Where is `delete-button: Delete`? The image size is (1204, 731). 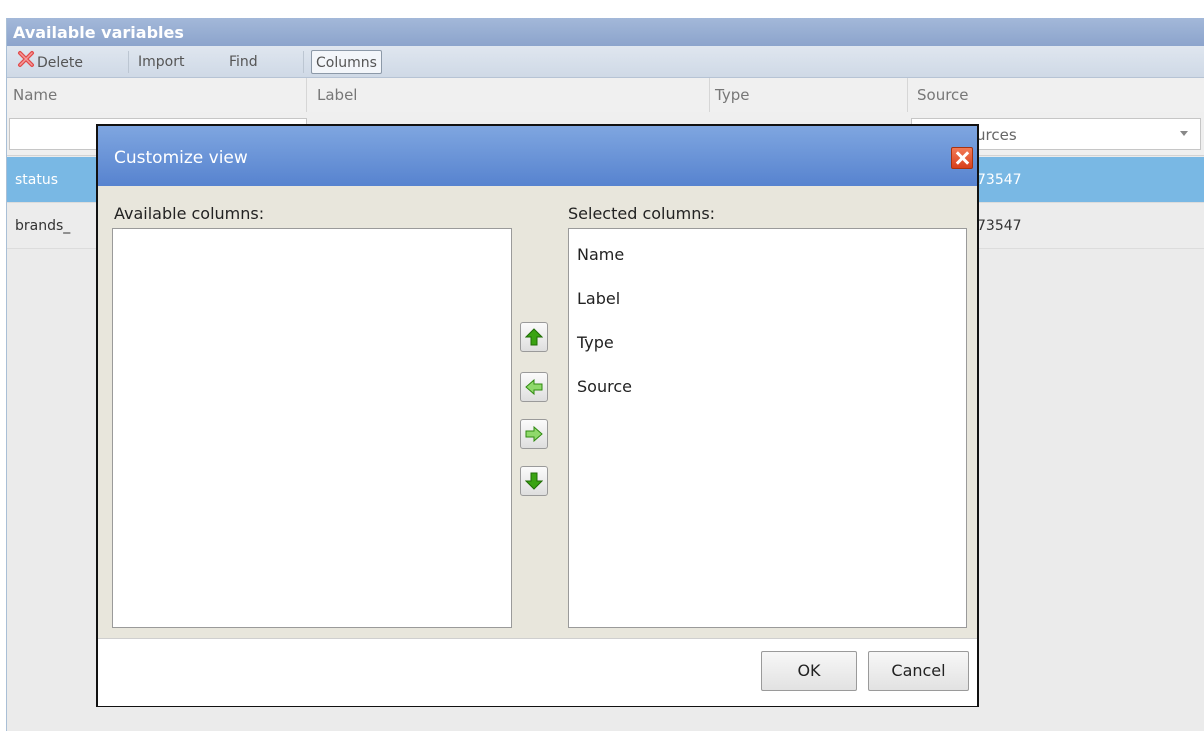
delete-button: Delete is located at coordinates (50, 62).